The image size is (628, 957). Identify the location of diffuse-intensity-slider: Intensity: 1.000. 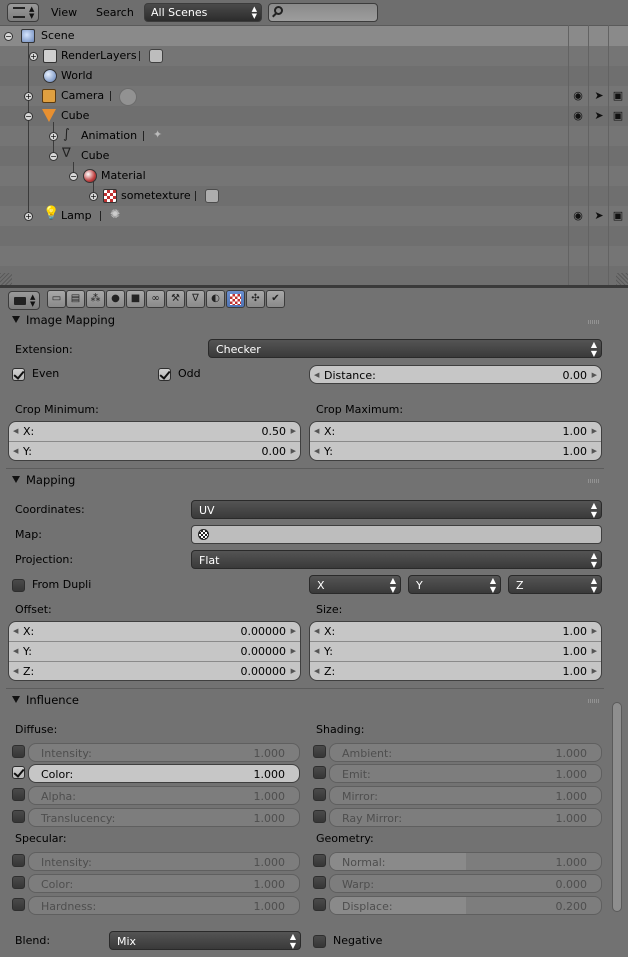
(164, 752).